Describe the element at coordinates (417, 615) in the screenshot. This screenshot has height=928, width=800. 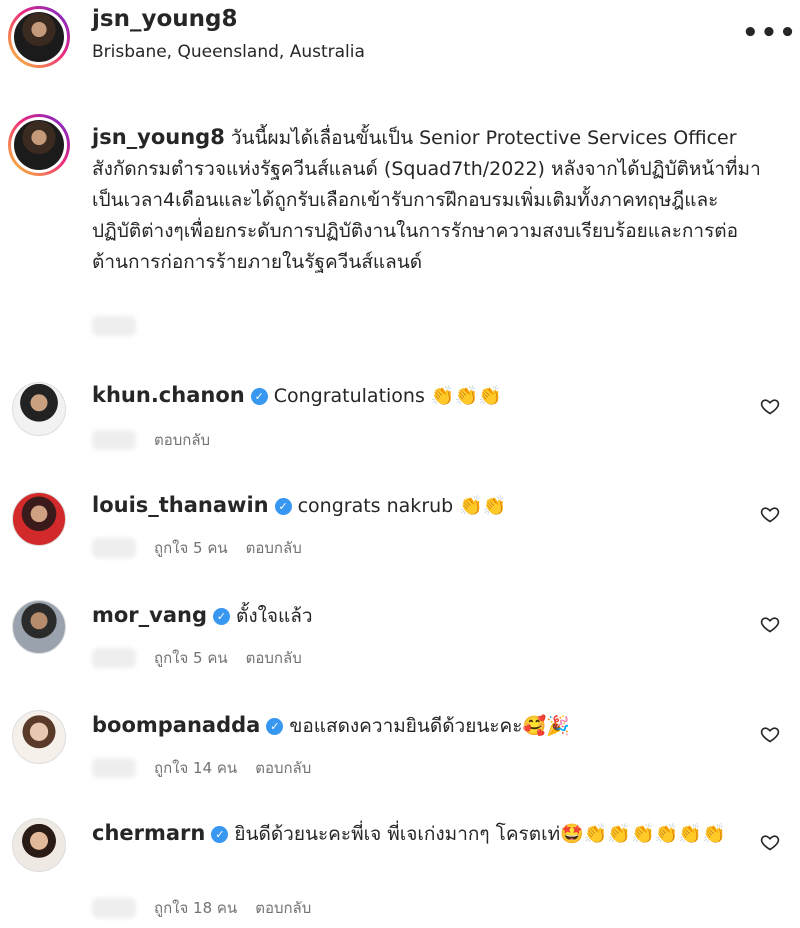
I see `comment-body: mor_vang ✓ ตั้งใจแล้ว` at that location.